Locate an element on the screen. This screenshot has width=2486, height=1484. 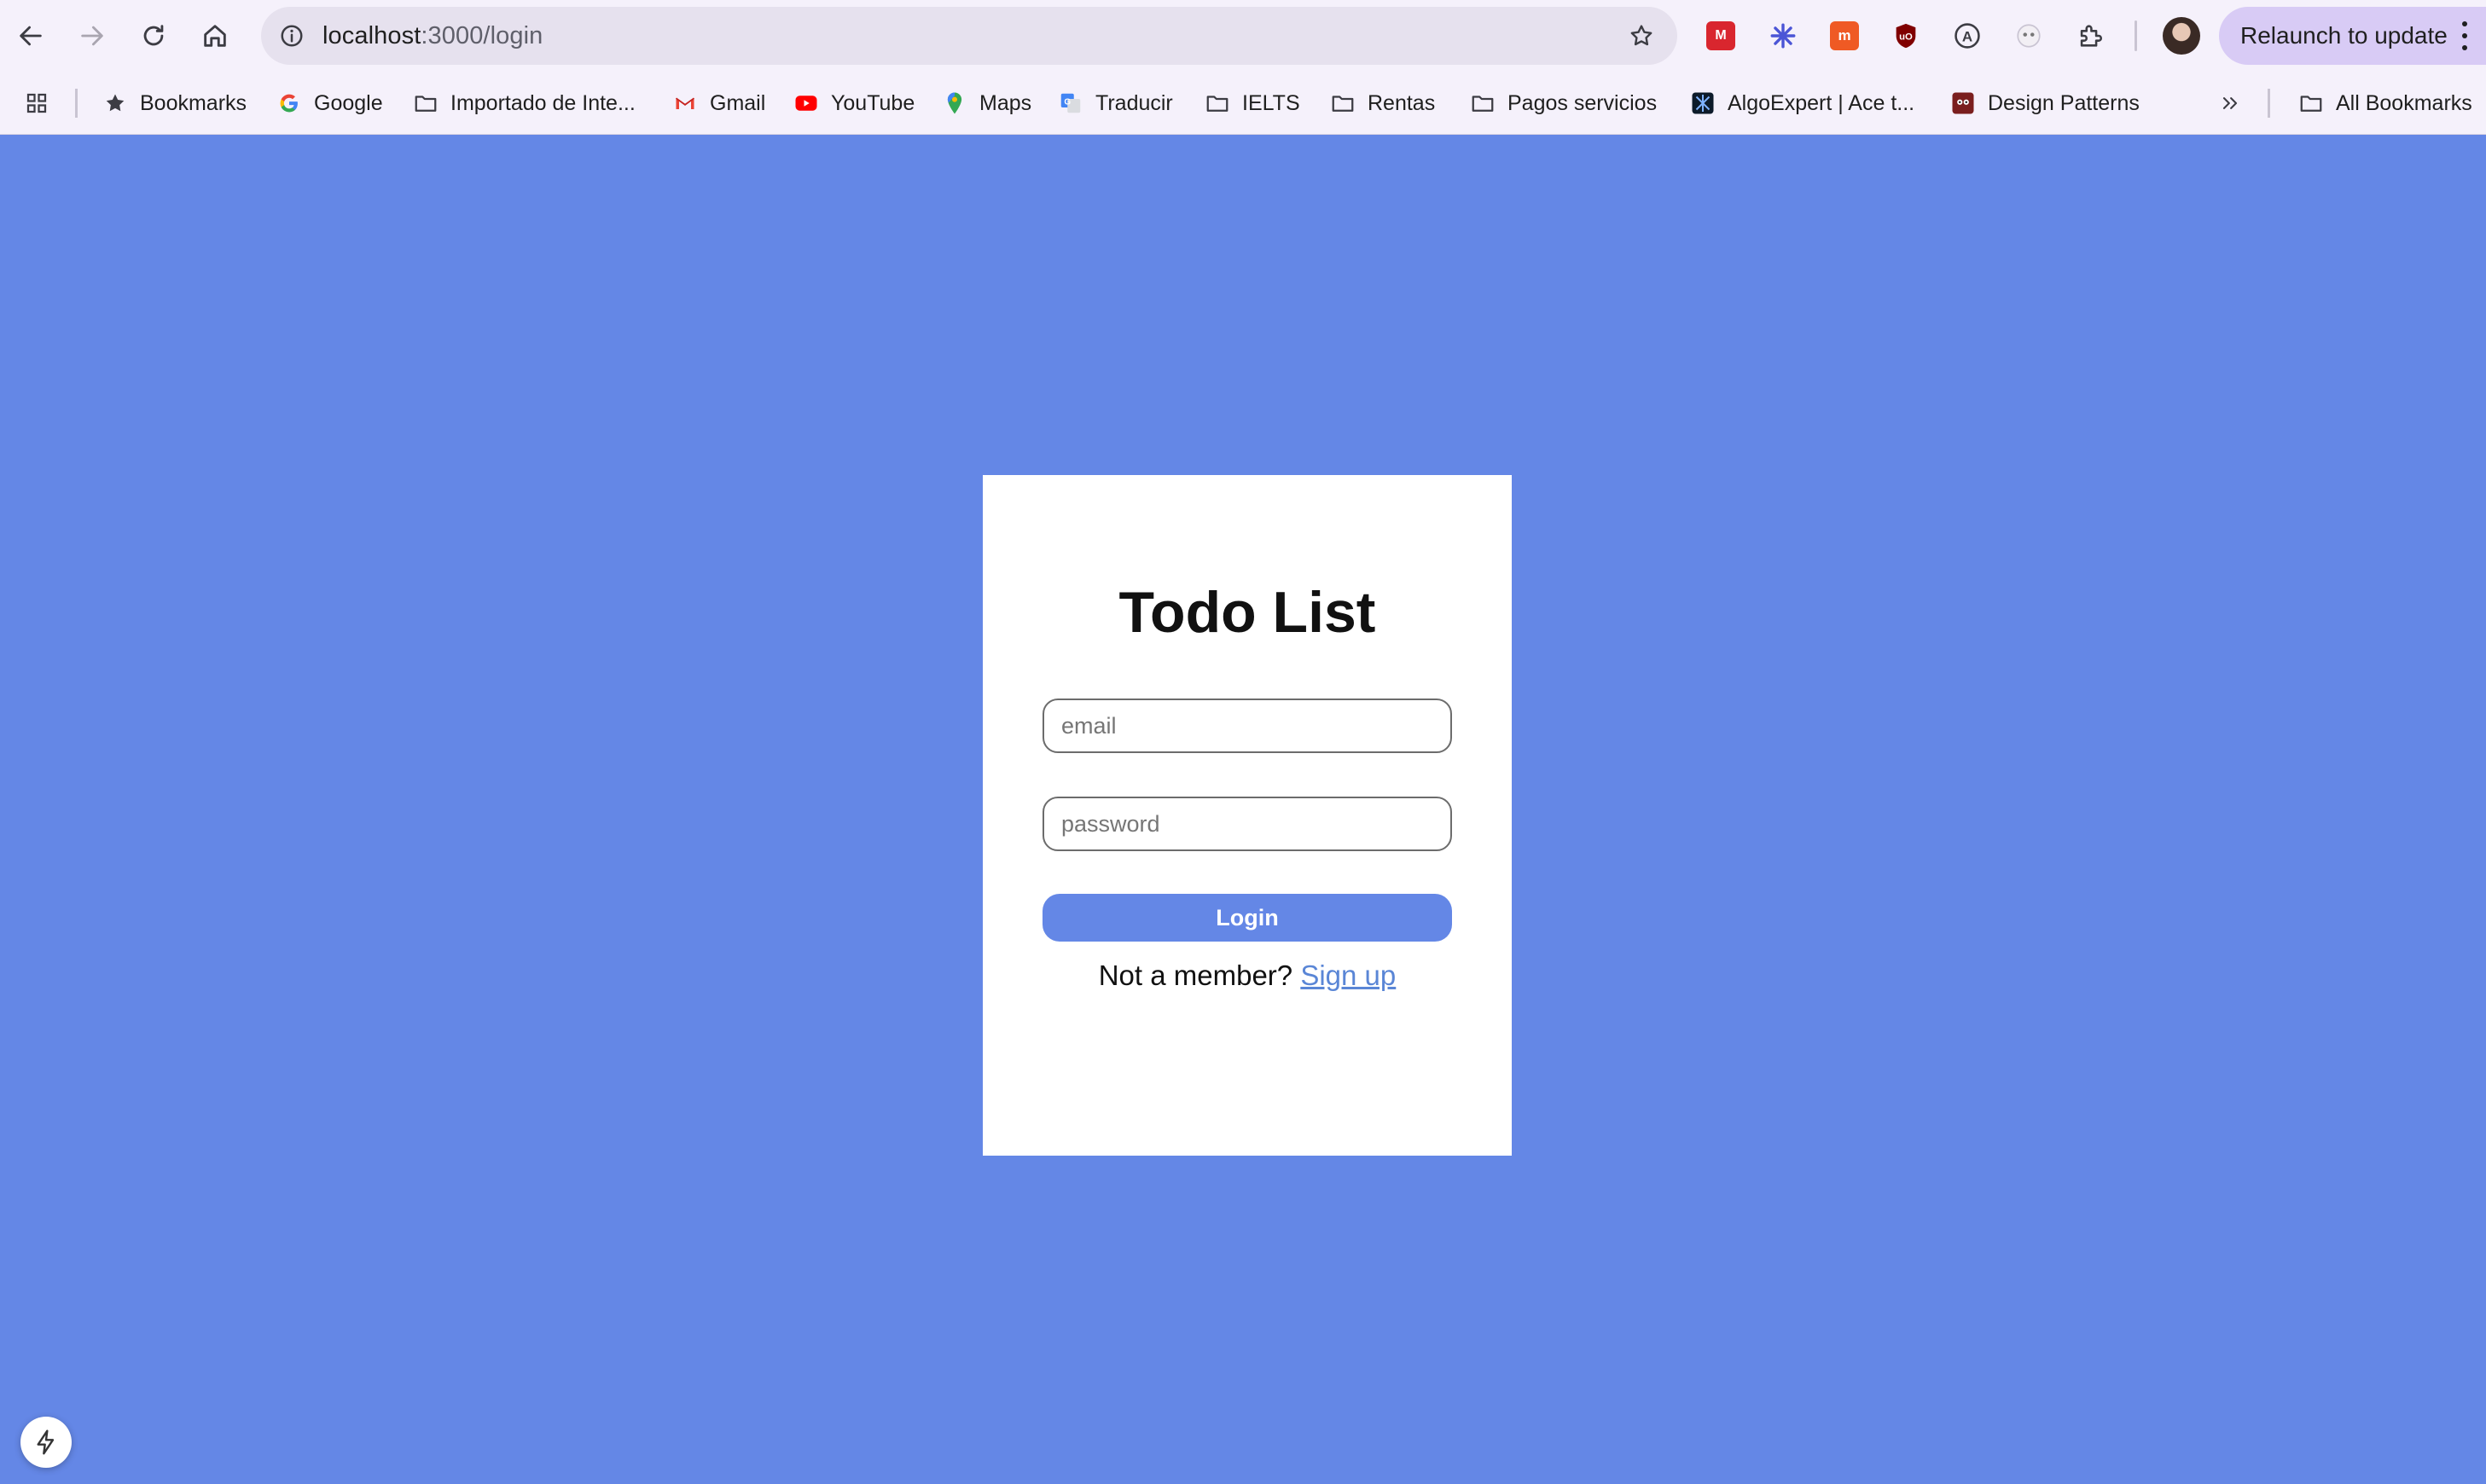
apps-button is located at coordinates (41, 103).